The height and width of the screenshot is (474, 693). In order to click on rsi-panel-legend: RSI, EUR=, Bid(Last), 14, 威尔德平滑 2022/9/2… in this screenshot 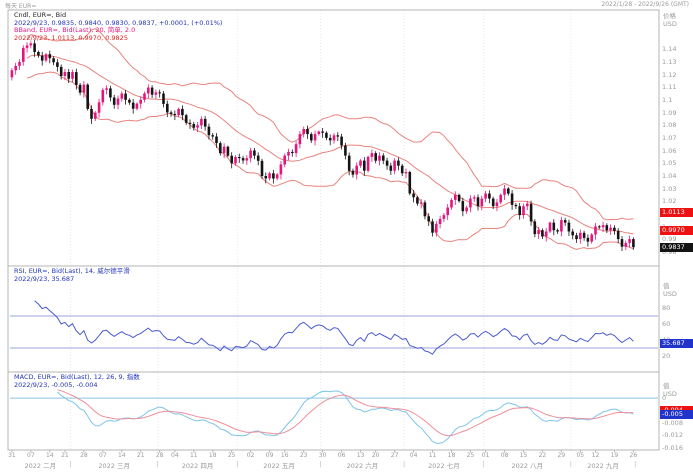, I will do `click(72, 275)`.